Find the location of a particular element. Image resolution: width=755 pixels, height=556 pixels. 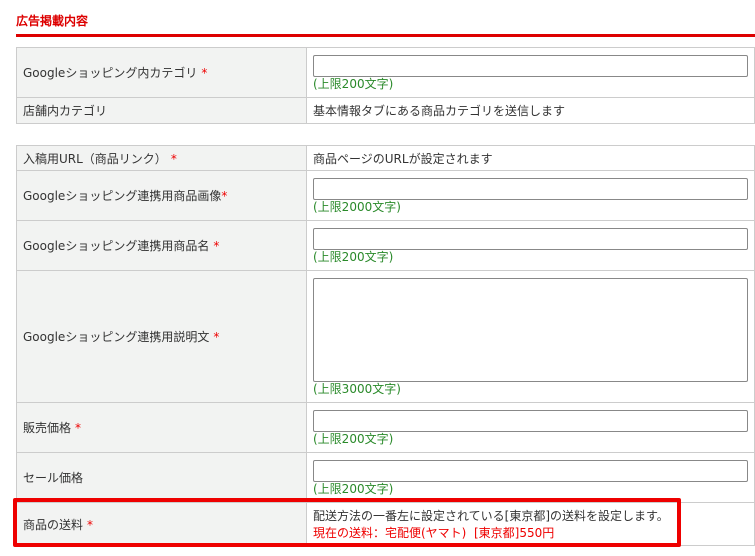

field-label: 入稿用URL（商品リンク） is located at coordinates (95, 158).